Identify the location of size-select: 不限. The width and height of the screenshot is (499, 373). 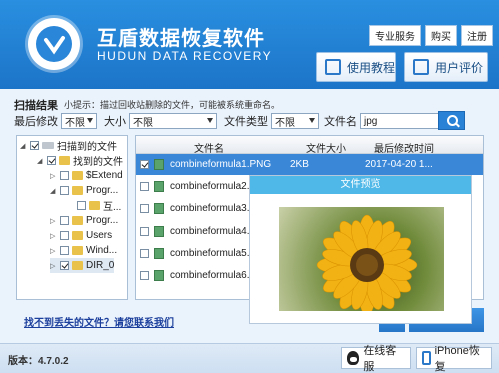
(173, 121).